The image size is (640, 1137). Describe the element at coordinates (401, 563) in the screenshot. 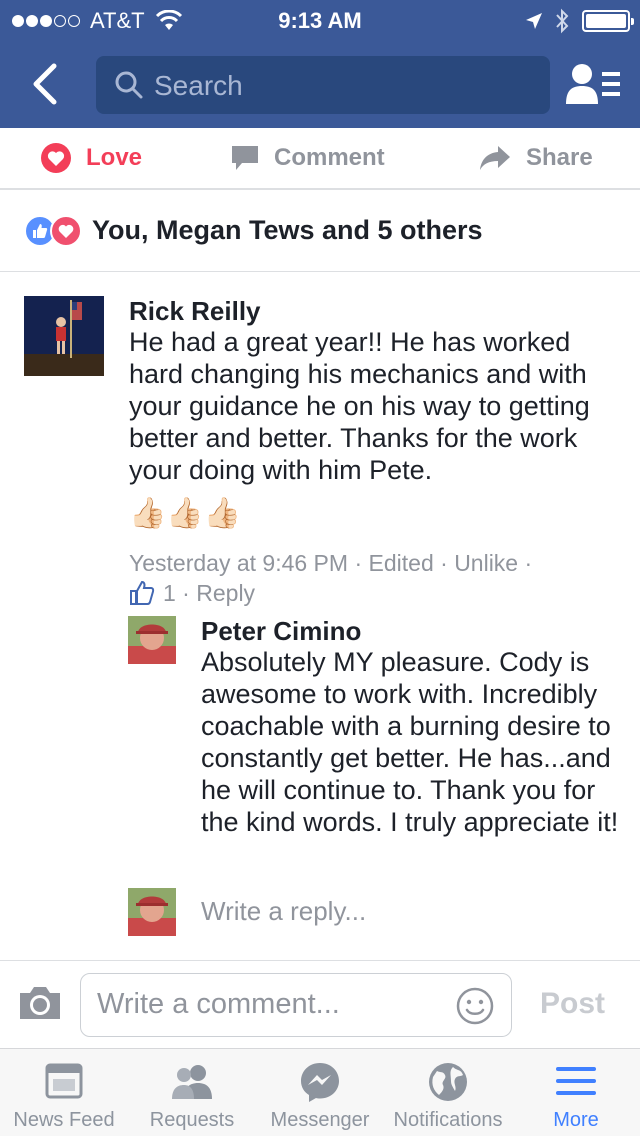

I see `edited-label: Edited` at that location.